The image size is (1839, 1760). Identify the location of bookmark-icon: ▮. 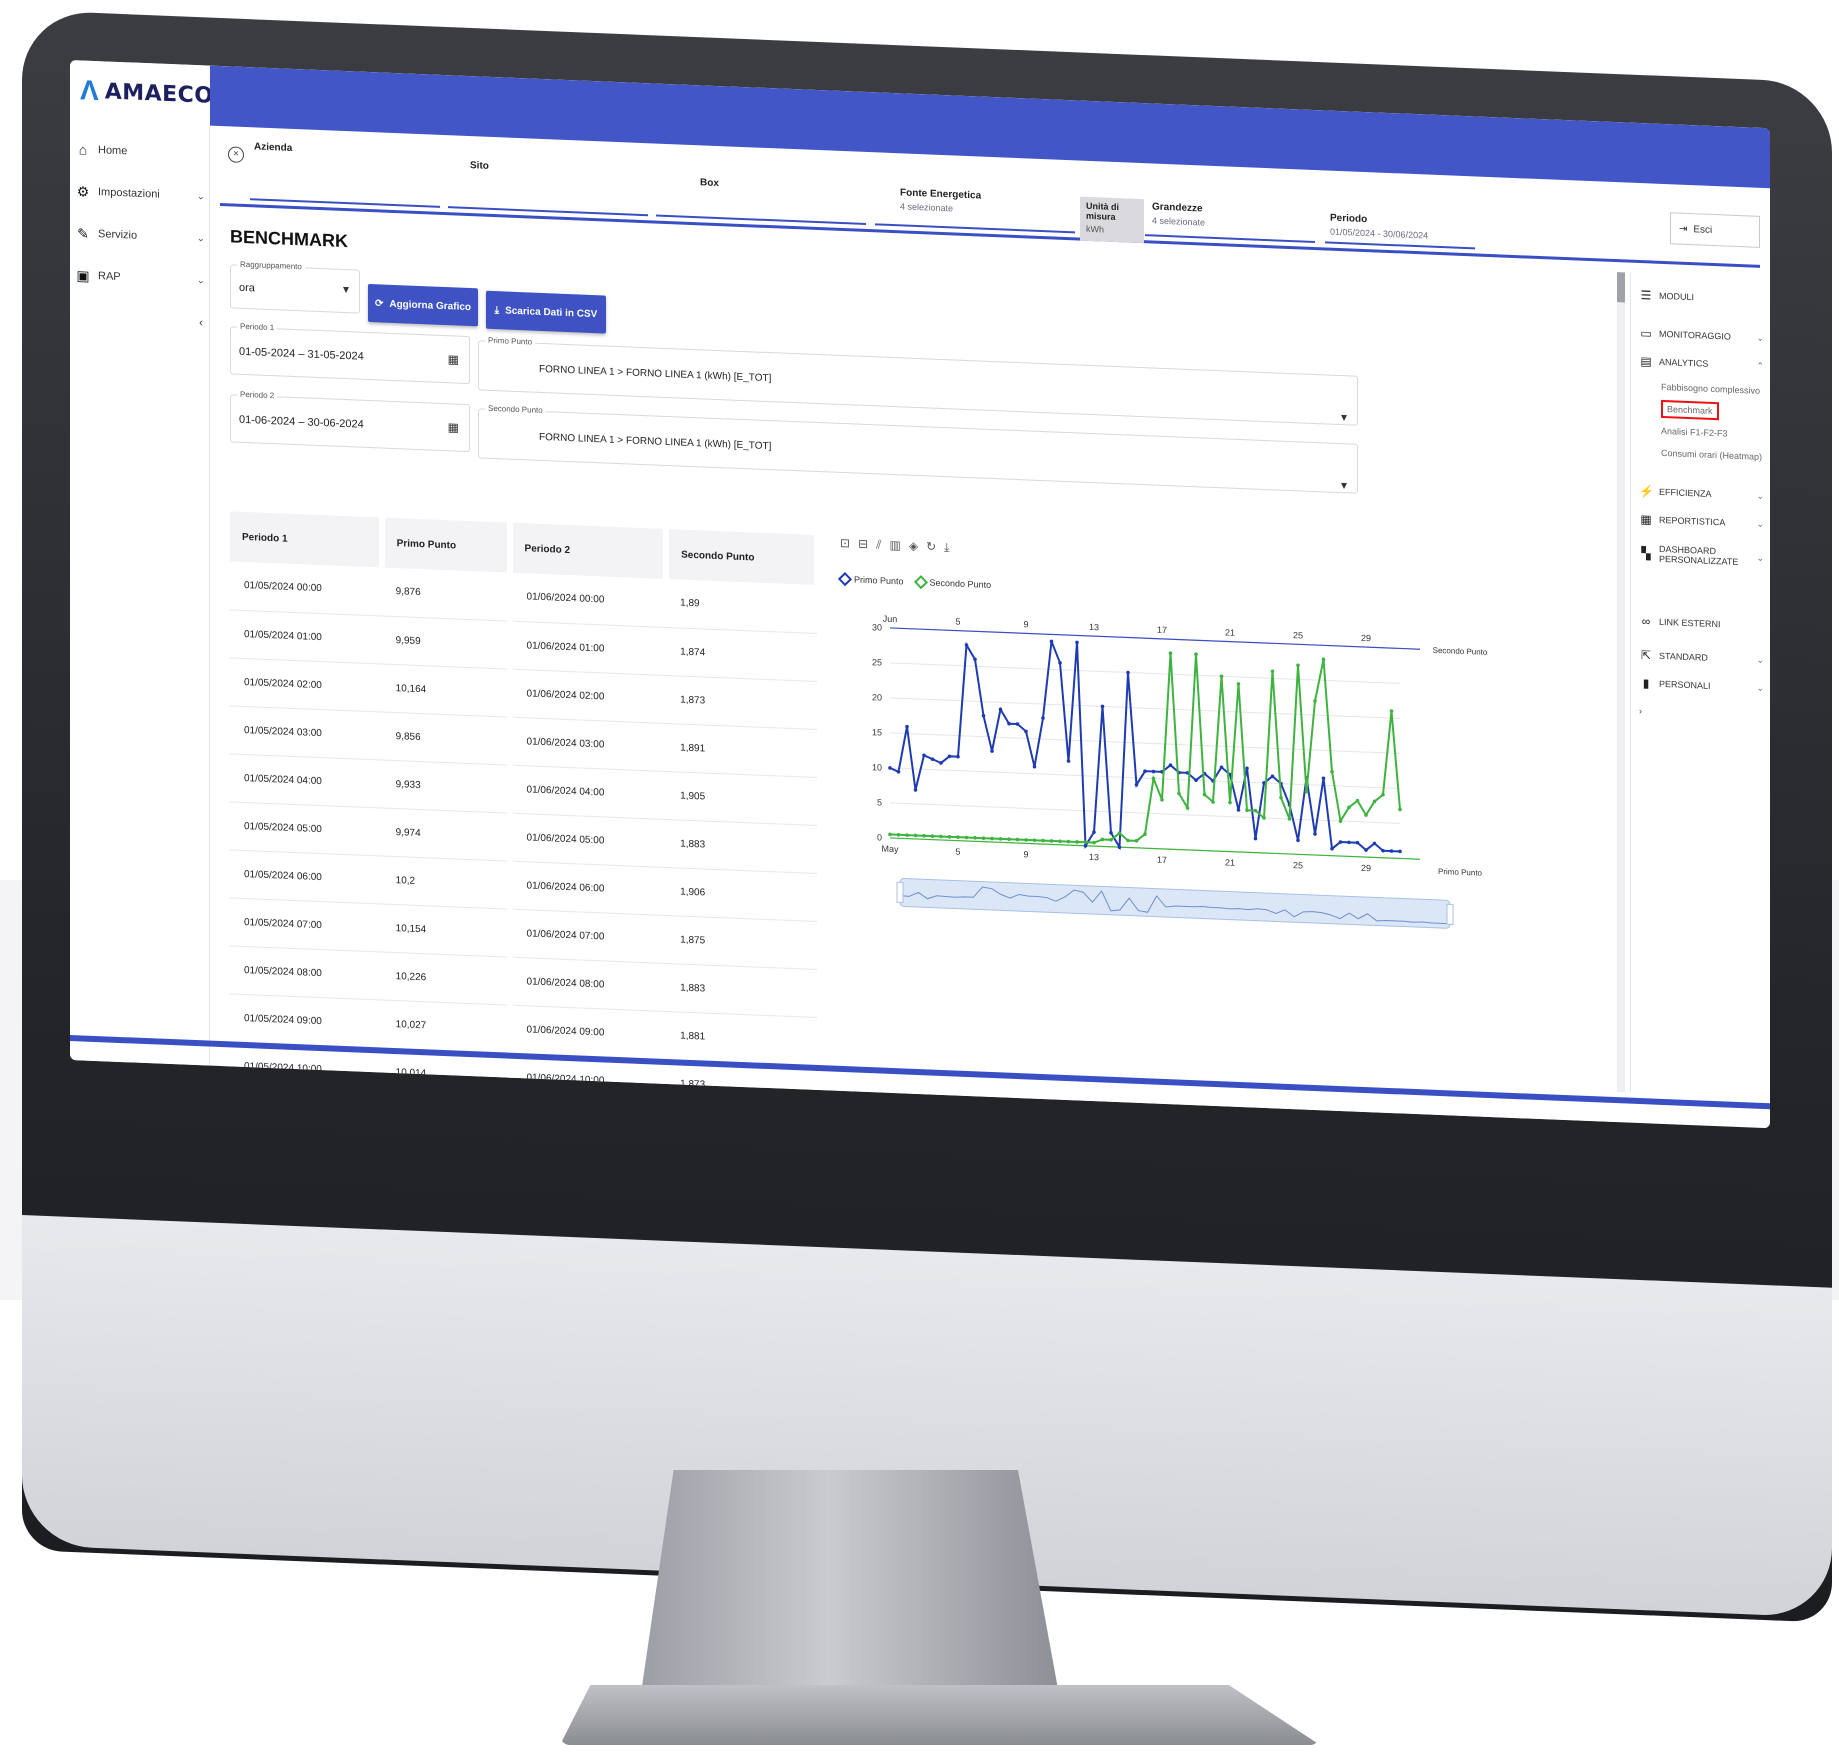
(1646, 683).